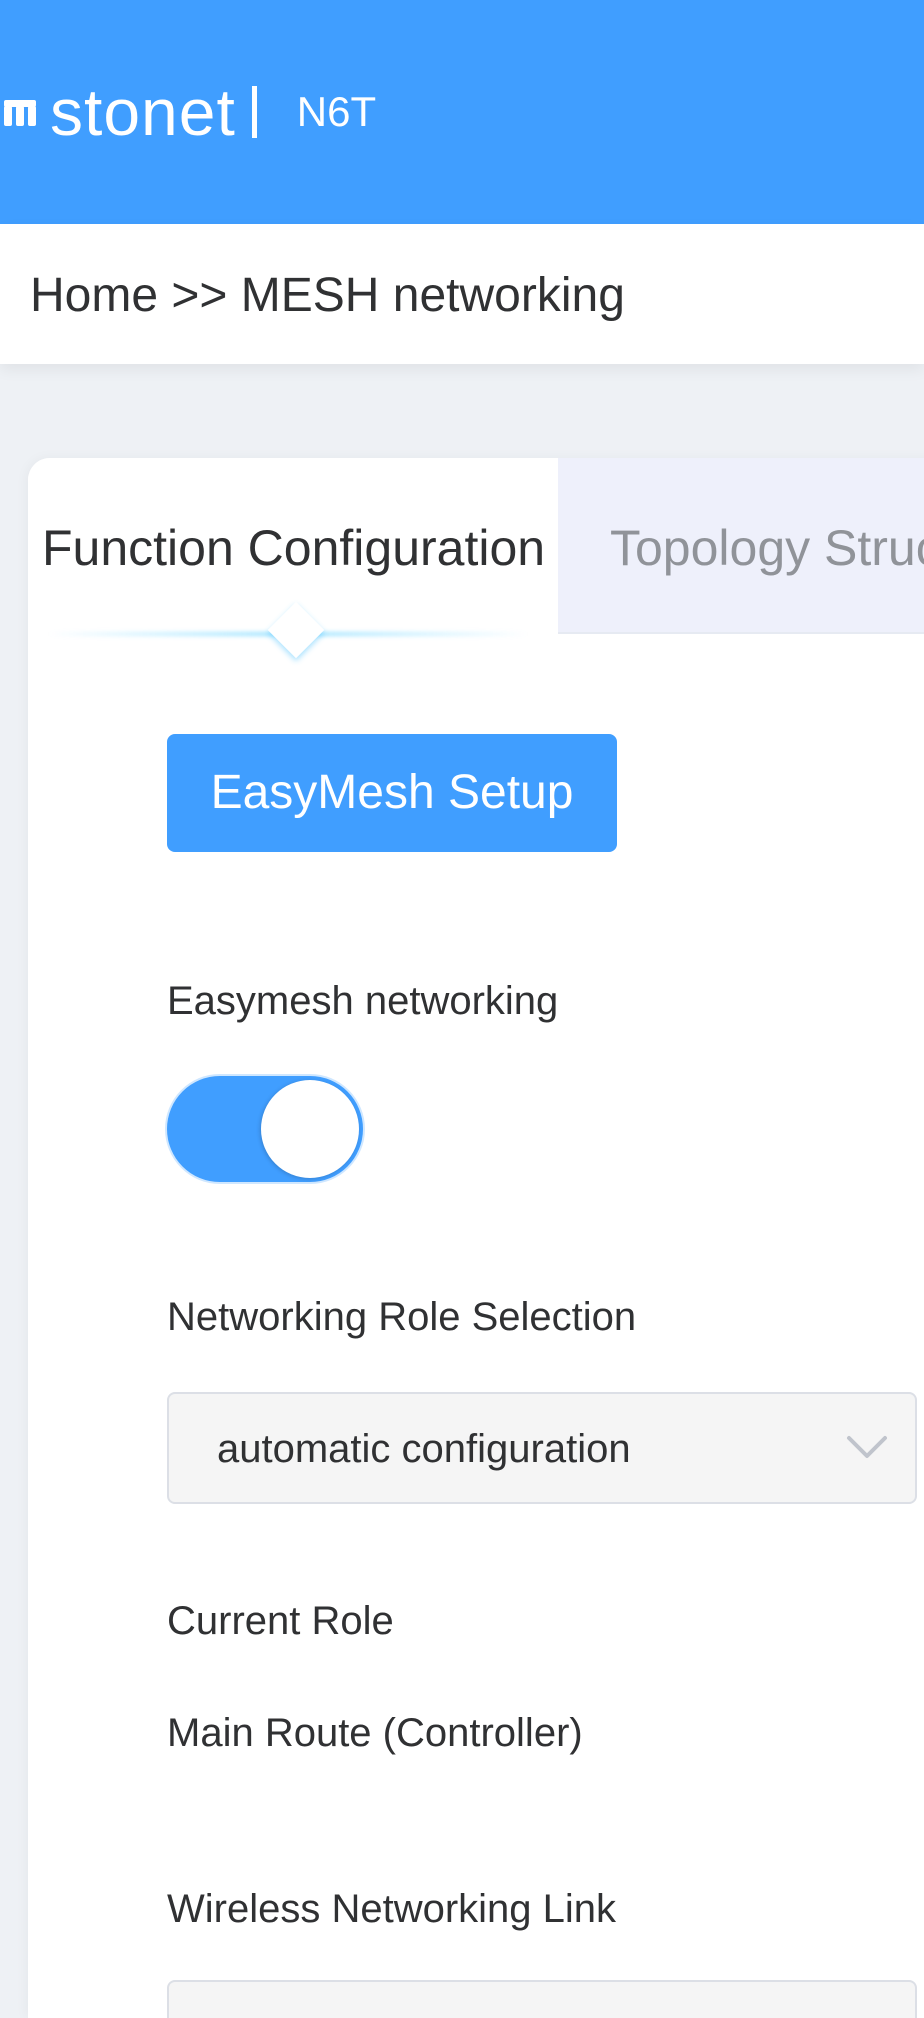 The height and width of the screenshot is (2018, 924). I want to click on wireless-link-label: Wireless Networking Link, so click(392, 1909).